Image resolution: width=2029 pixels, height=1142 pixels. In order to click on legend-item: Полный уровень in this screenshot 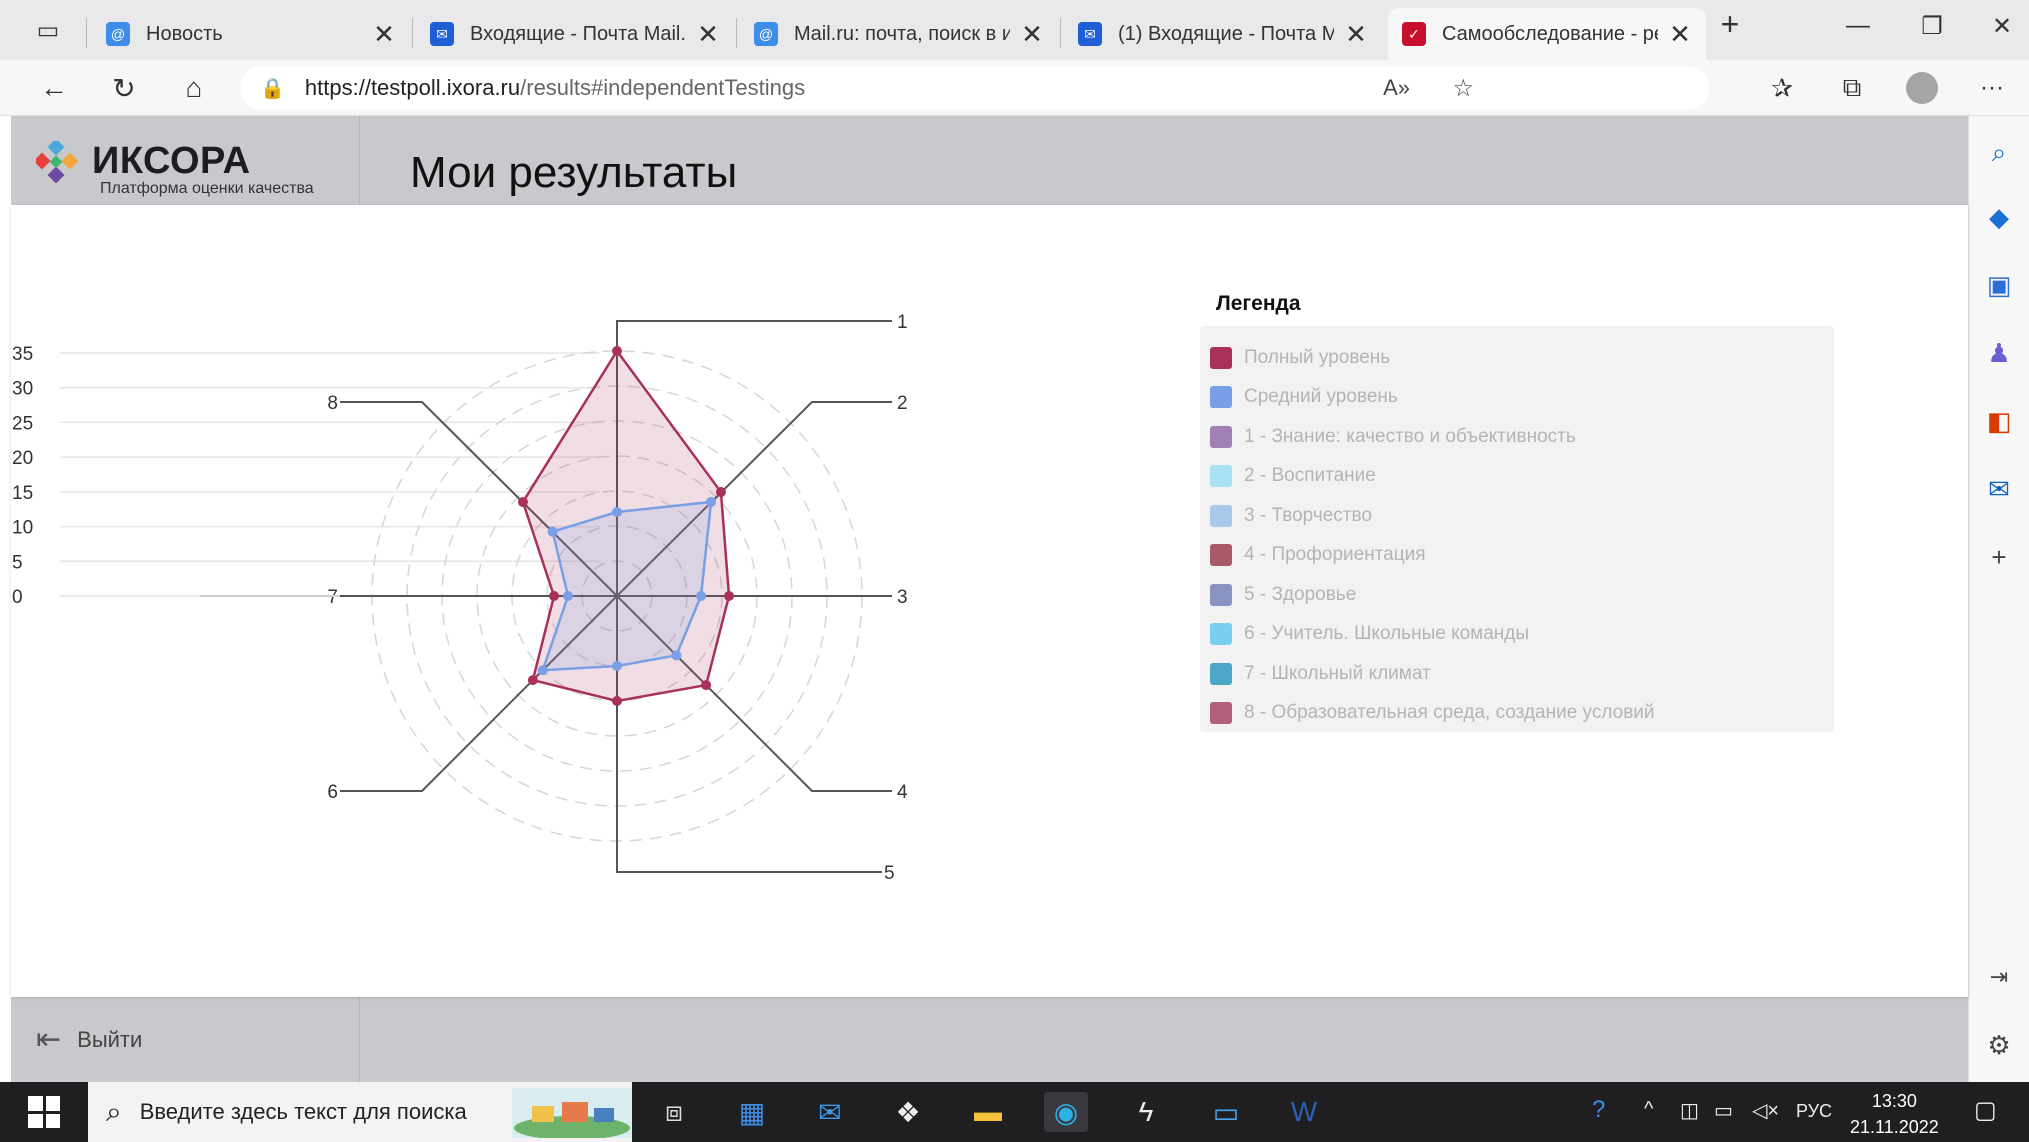, I will do `click(1517, 358)`.